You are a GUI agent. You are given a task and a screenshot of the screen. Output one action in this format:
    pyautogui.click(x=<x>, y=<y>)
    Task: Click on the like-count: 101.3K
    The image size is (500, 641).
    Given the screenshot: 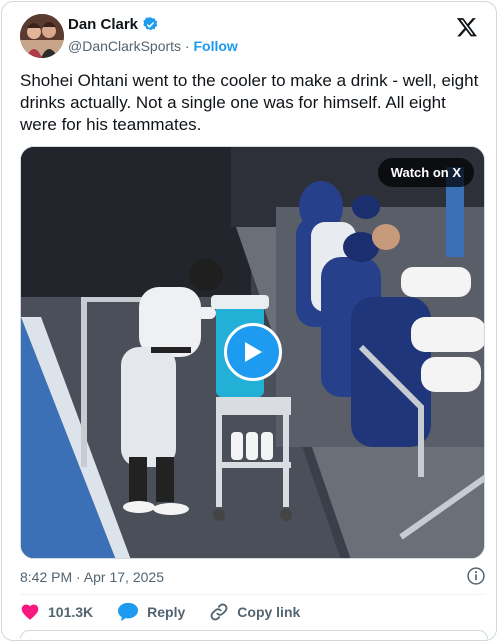 What is the action you would take?
    pyautogui.click(x=71, y=612)
    